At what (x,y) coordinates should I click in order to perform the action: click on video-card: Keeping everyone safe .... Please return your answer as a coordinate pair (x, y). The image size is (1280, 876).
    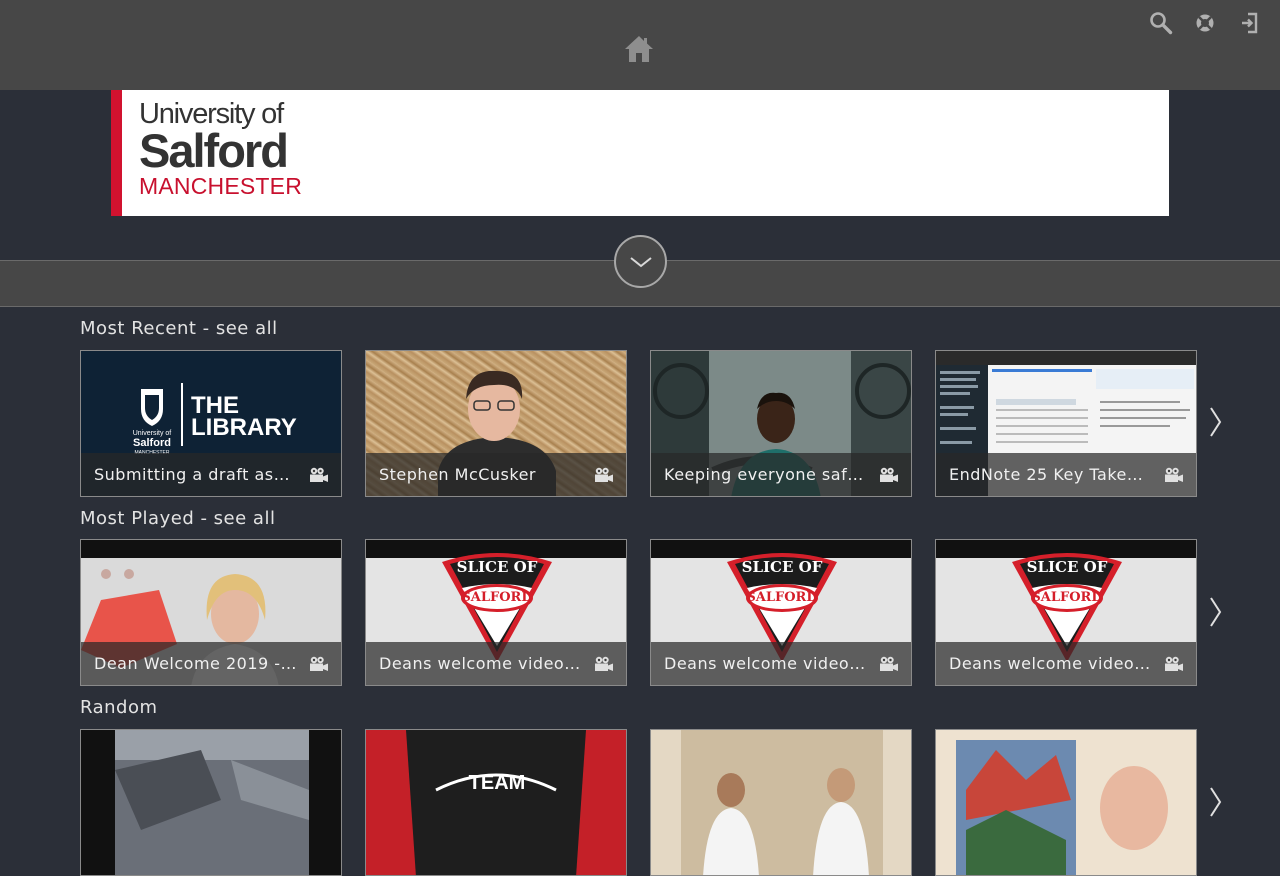
    Looking at the image, I should click on (781, 423).